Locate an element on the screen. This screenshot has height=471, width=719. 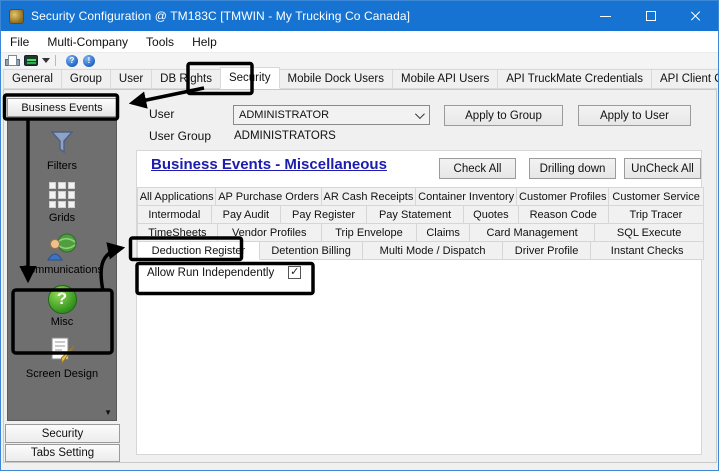
category-tab-instant-checks: Instant Checks is located at coordinates (647, 250).